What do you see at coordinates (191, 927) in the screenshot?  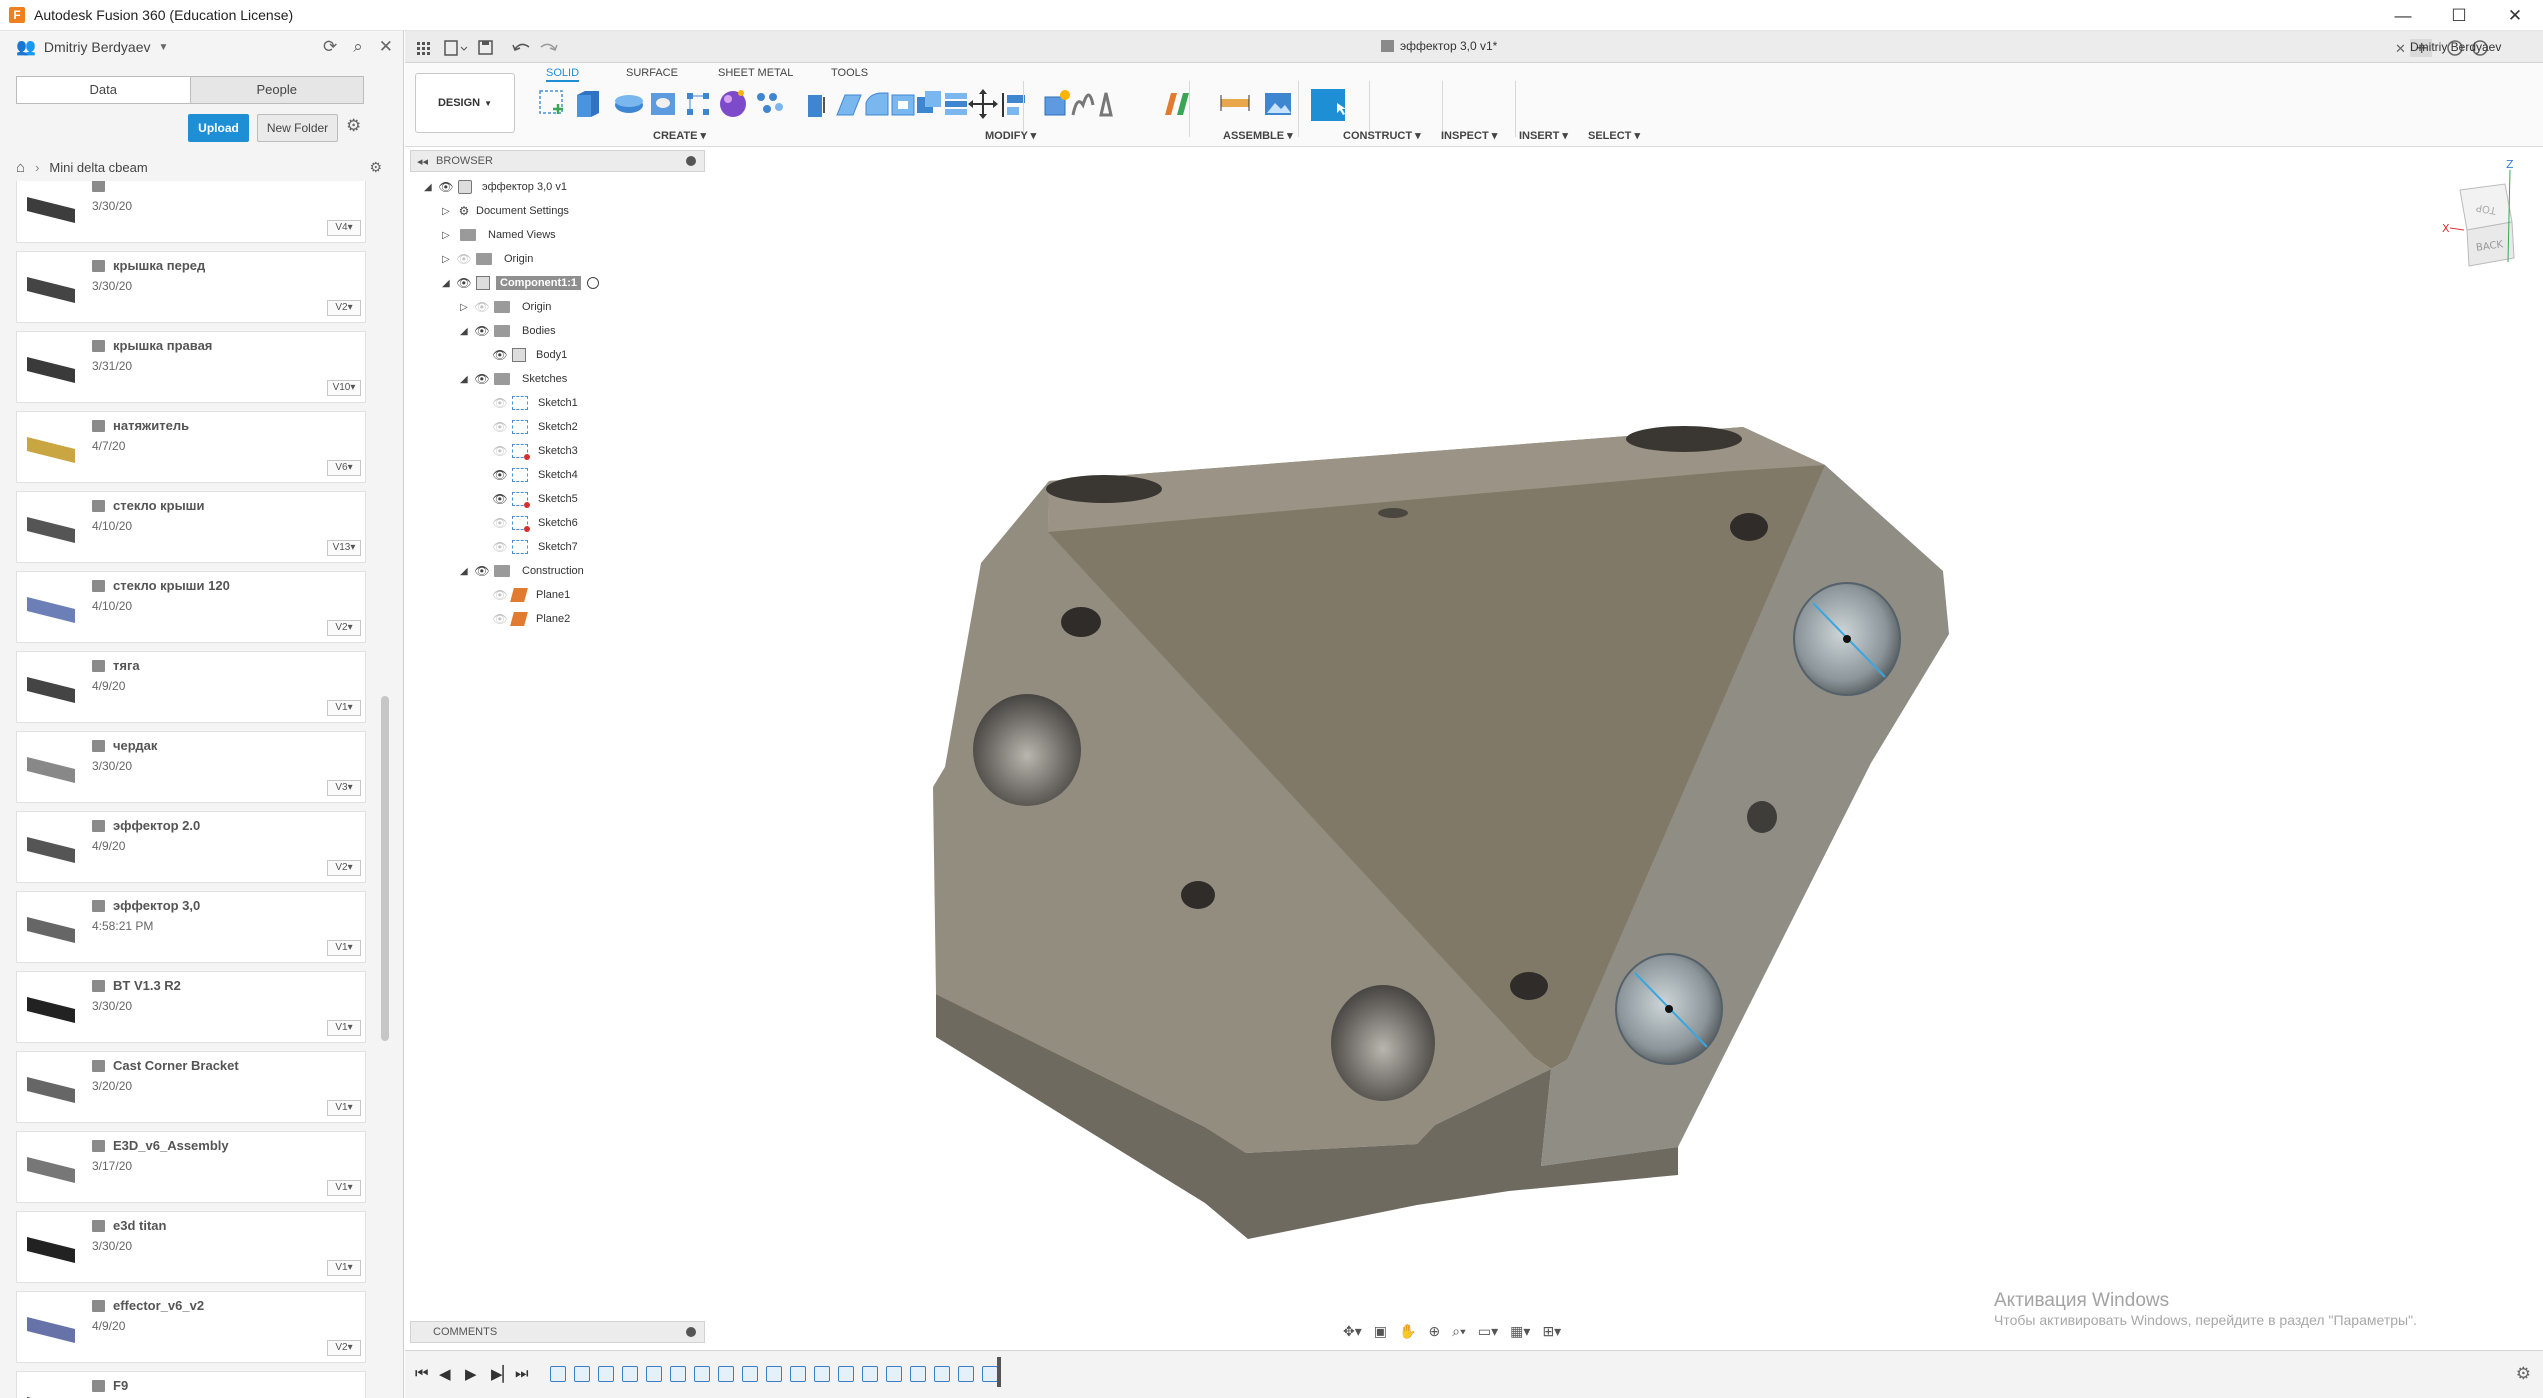 I see `file-item: эффектор 3,0 4:58:21 PM V1▾` at bounding box center [191, 927].